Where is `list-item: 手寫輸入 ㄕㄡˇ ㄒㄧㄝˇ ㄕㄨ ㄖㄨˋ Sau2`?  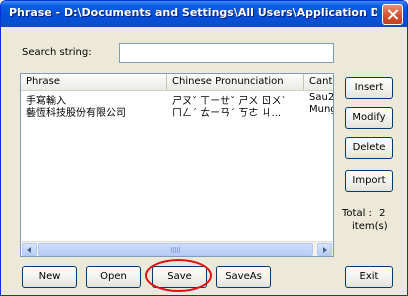 list-item: 手寫輸入 ㄕㄡˇ ㄒㄧㄝˇ ㄕㄨ ㄖㄨˋ Sau2 is located at coordinates (177, 99).